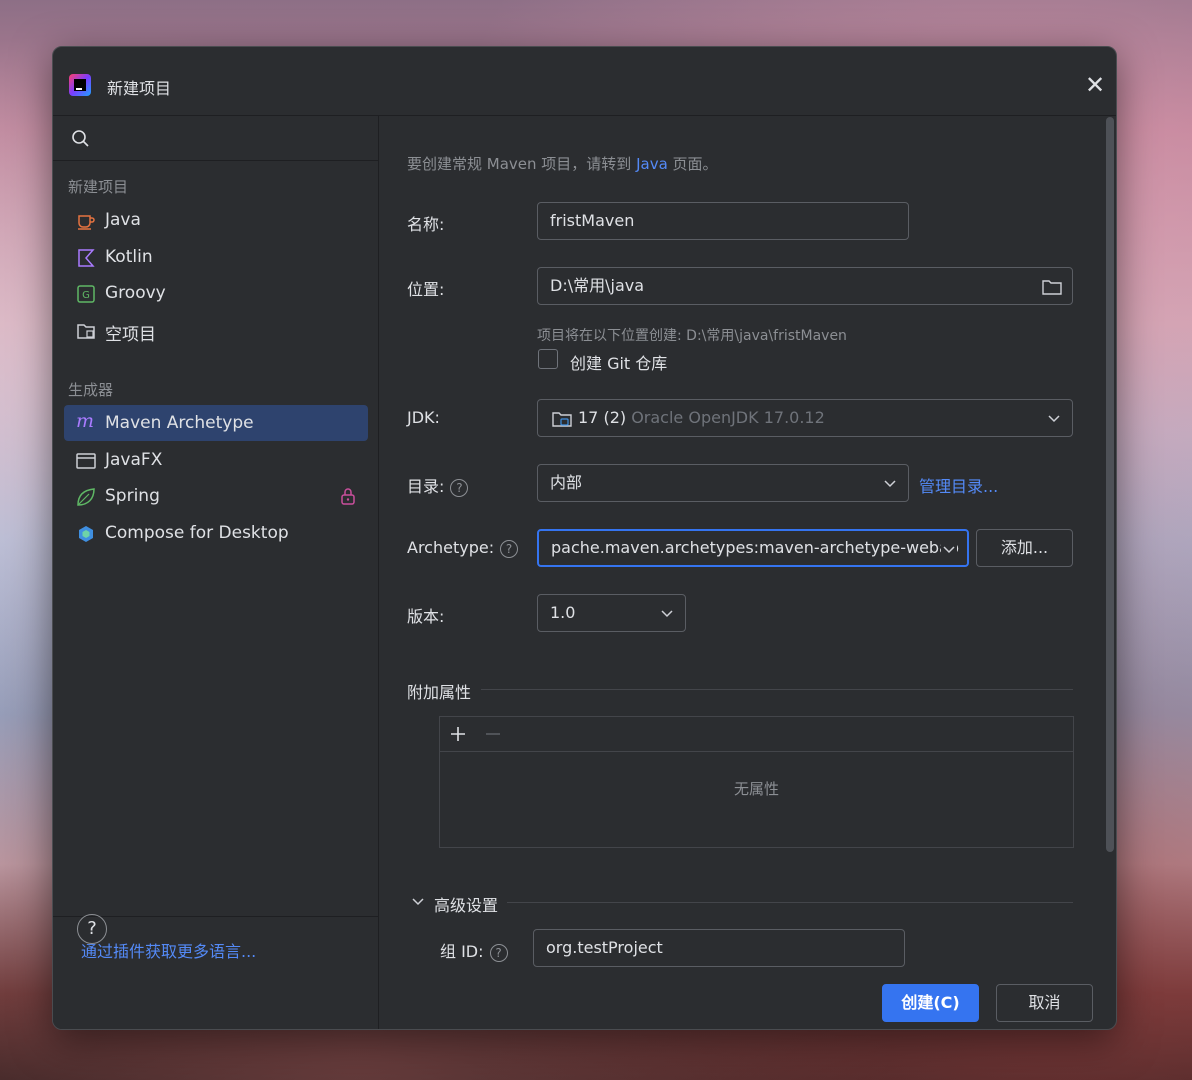 The width and height of the screenshot is (1192, 1080). What do you see at coordinates (466, 904) in the screenshot?
I see `advanced-settings-title: 高级设置` at bounding box center [466, 904].